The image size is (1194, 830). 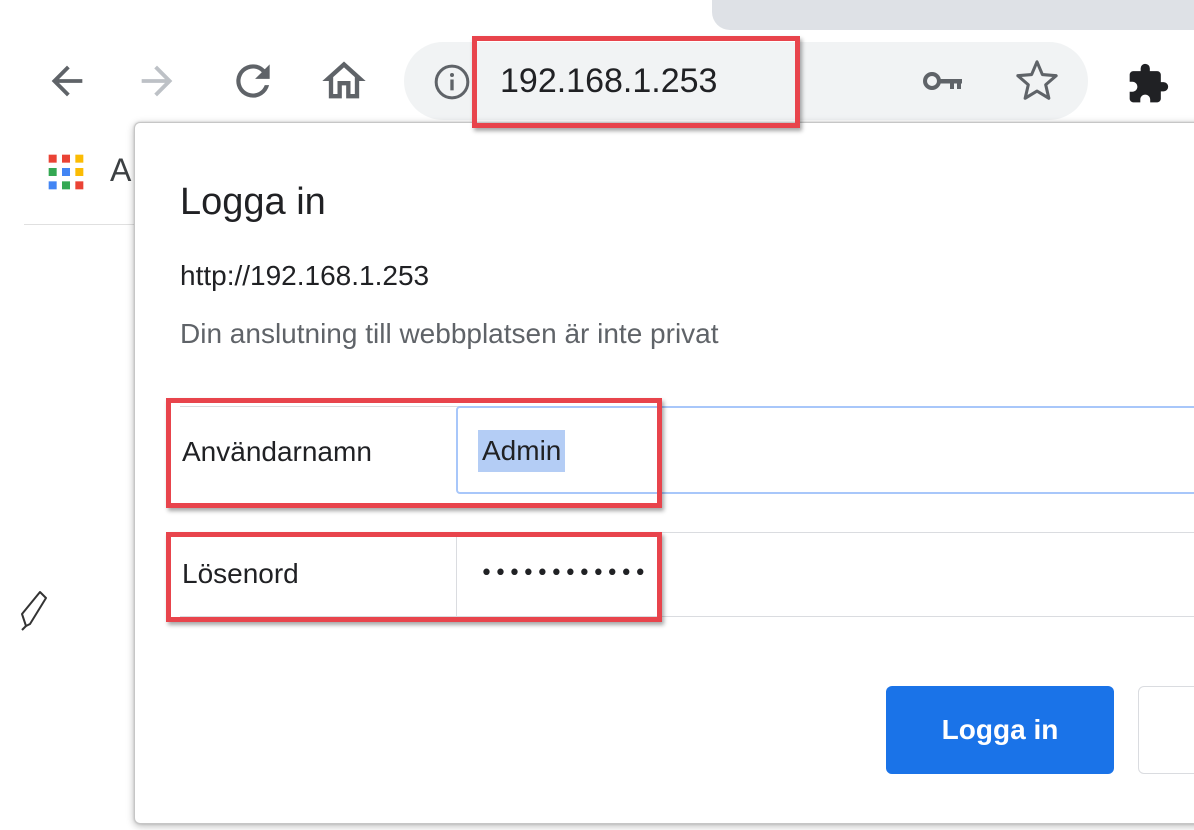 What do you see at coordinates (944, 81) in the screenshot?
I see `key-icon` at bounding box center [944, 81].